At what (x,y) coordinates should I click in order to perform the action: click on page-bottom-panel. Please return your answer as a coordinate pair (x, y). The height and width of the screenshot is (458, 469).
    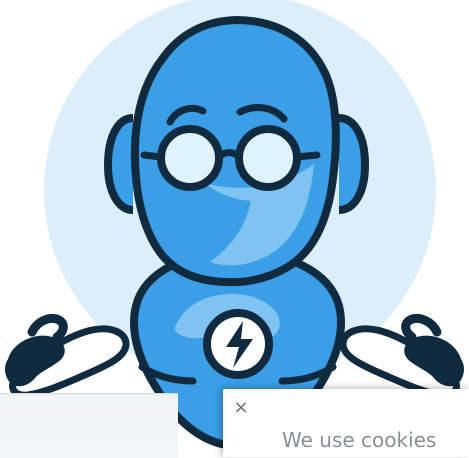
    Looking at the image, I should click on (89, 425).